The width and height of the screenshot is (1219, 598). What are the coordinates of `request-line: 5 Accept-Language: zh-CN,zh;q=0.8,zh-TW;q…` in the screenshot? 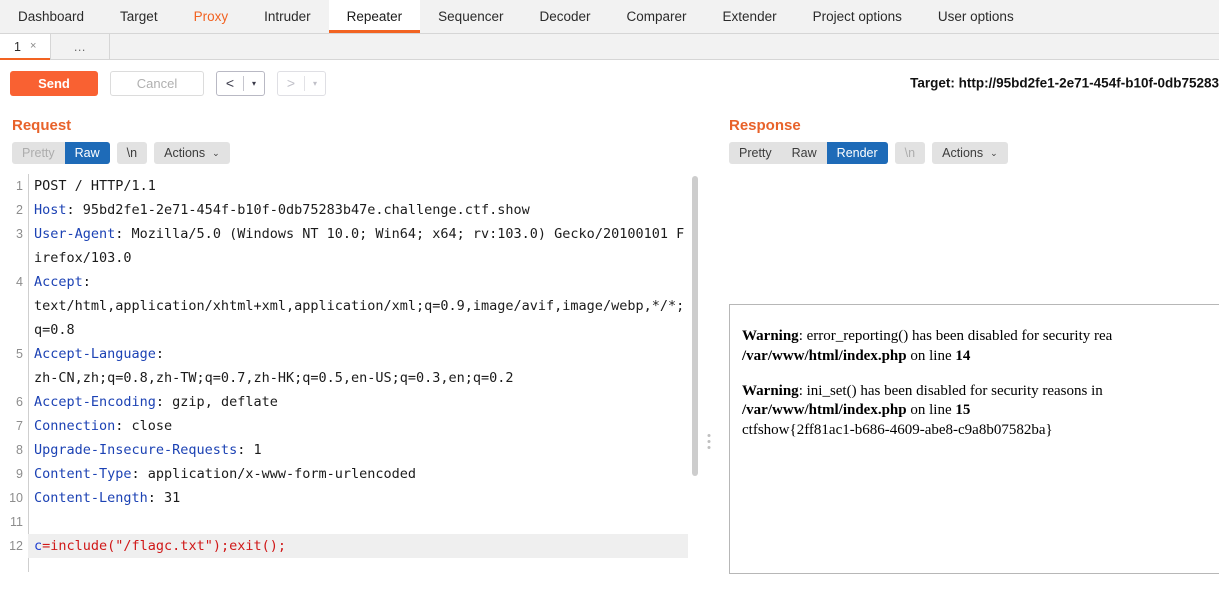 It's located at (344, 366).